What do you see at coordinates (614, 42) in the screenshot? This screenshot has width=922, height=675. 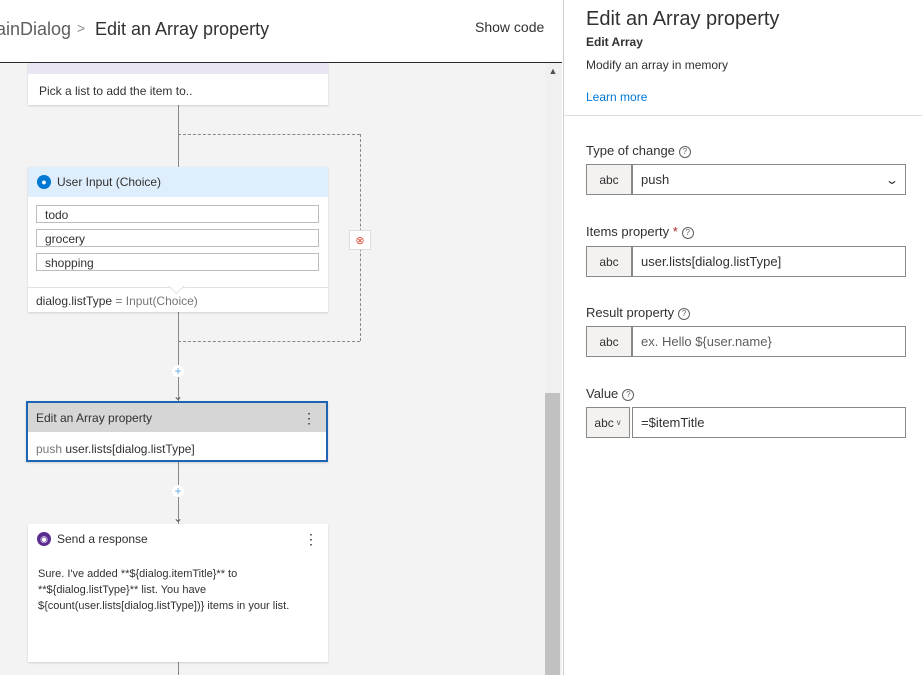 I see `panel-subtitle: Edit Array` at bounding box center [614, 42].